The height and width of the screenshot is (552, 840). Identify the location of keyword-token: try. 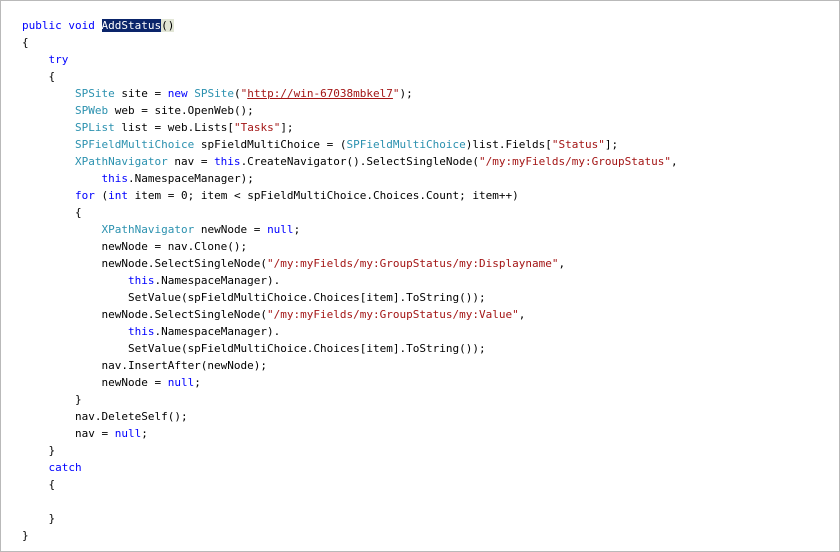
(58, 59).